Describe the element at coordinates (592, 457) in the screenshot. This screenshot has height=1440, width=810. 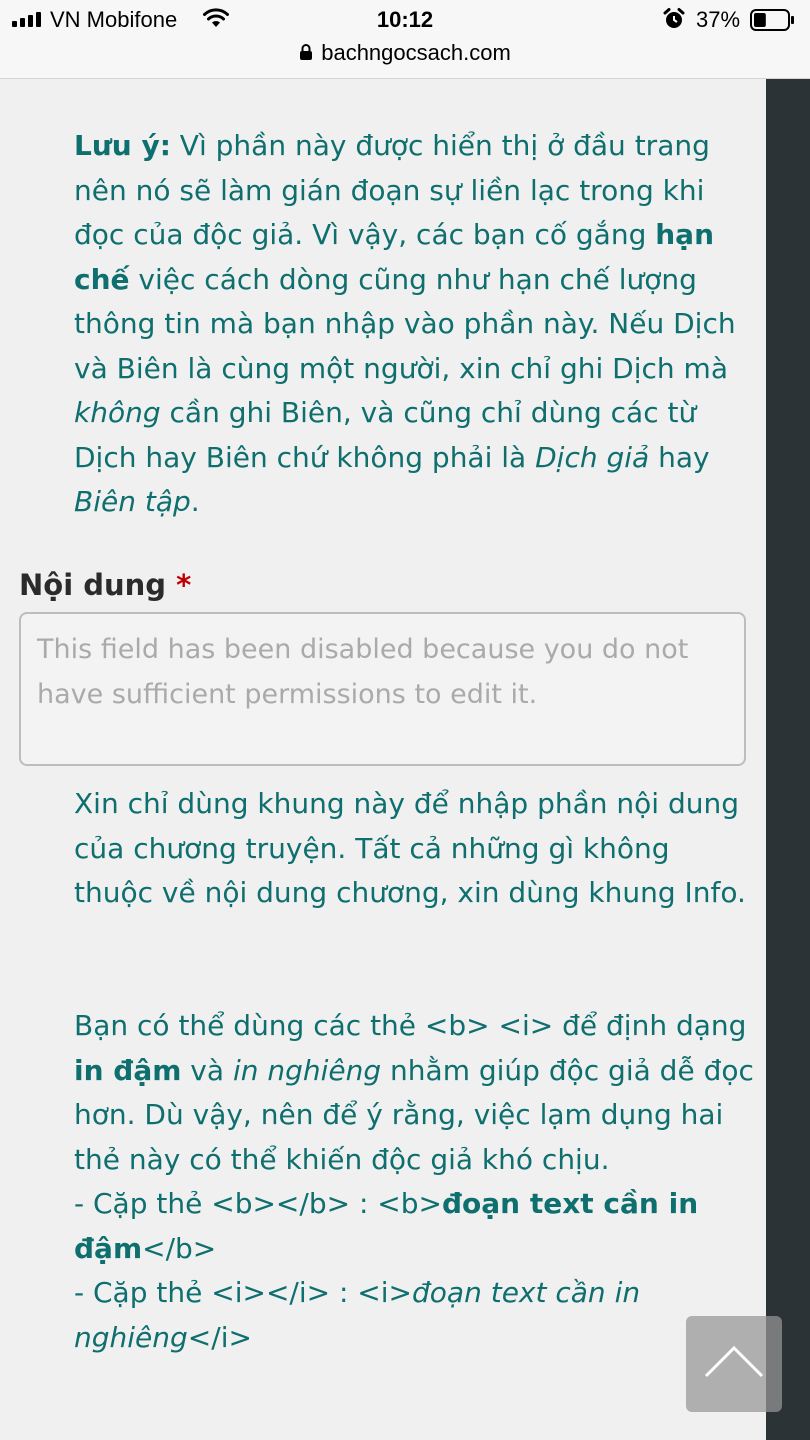
I see `note-italic-text: Dịch giả` at that location.